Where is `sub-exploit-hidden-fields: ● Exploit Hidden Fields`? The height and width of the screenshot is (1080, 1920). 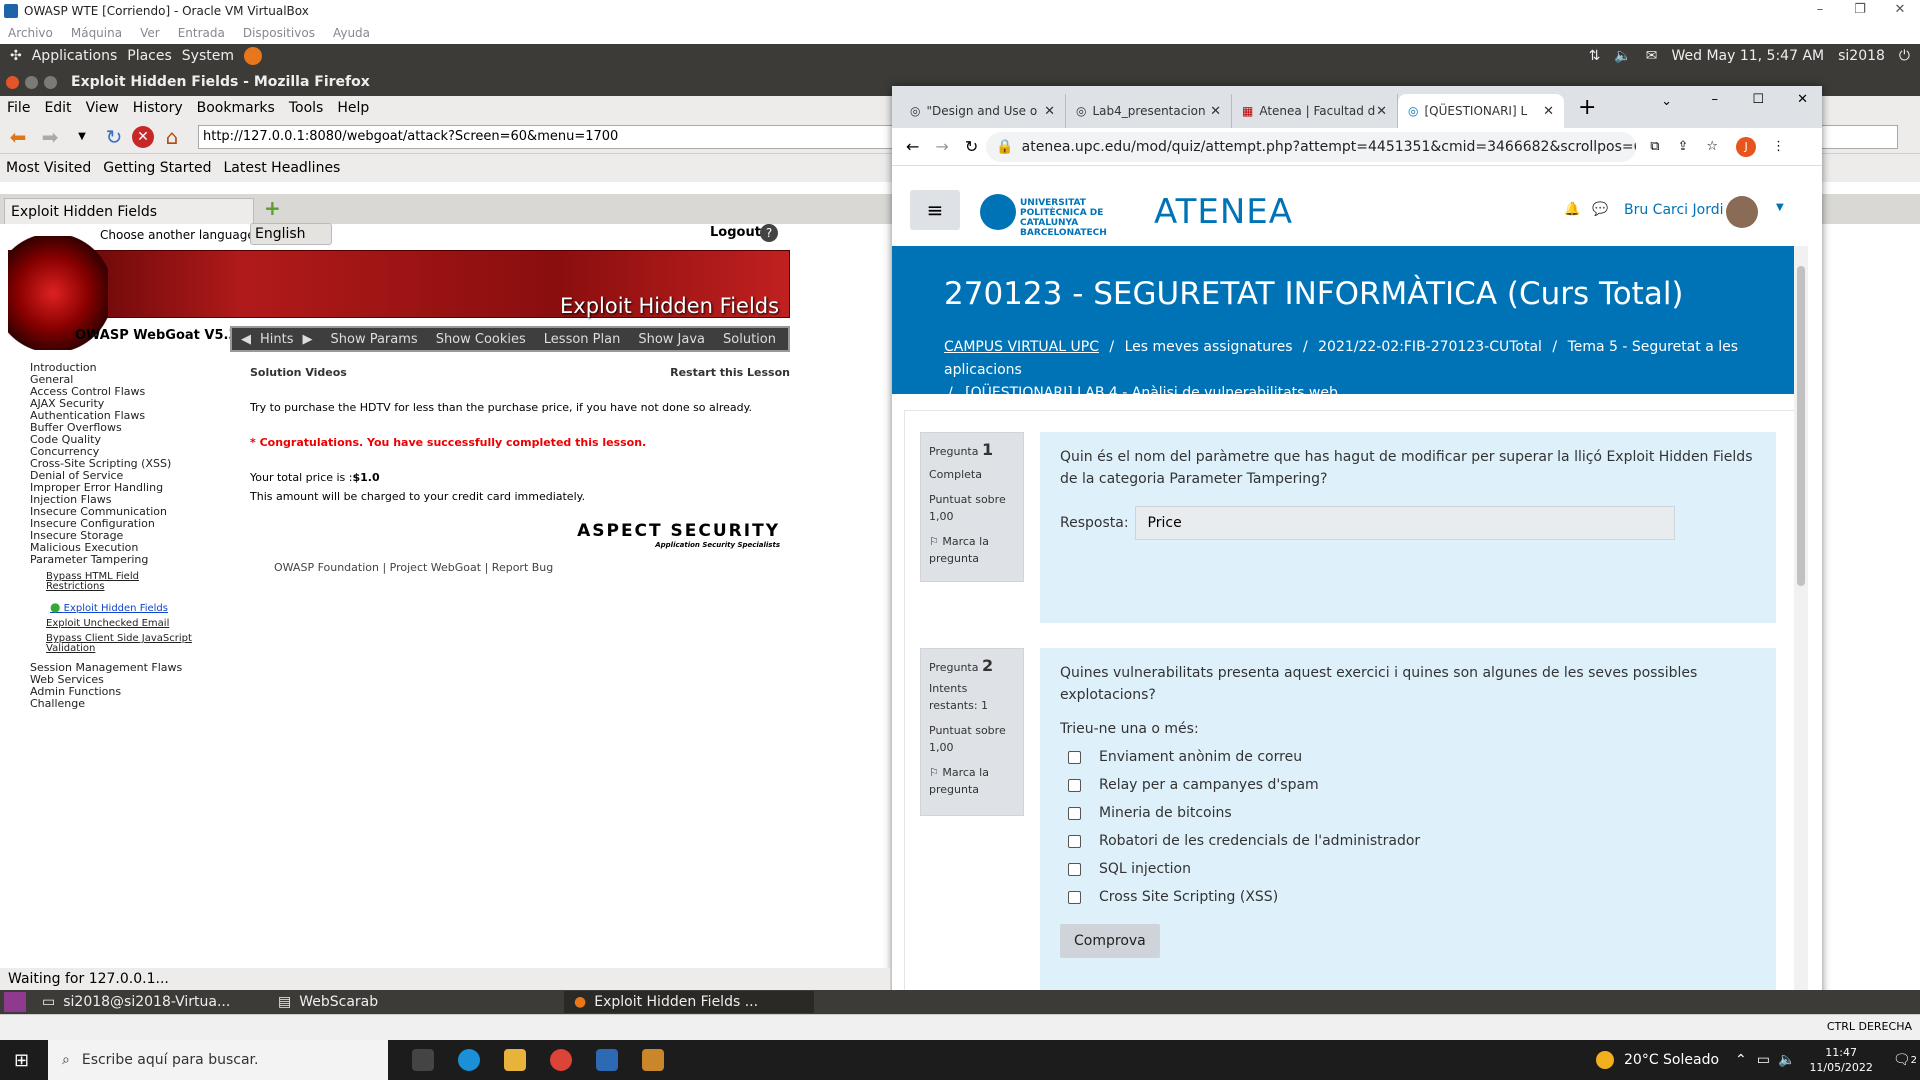 sub-exploit-hidden-fields: ● Exploit Hidden Fields is located at coordinates (121, 607).